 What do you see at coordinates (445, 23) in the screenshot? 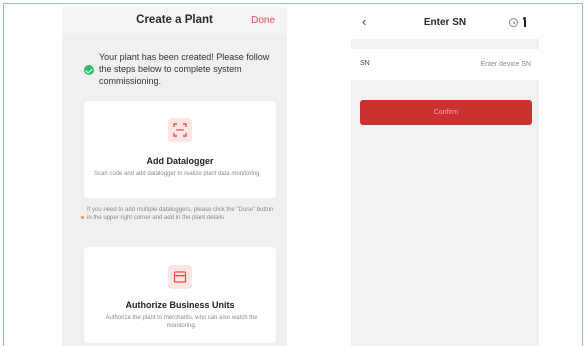
I see `enter-sn-header: ‹ Enter SN` at bounding box center [445, 23].